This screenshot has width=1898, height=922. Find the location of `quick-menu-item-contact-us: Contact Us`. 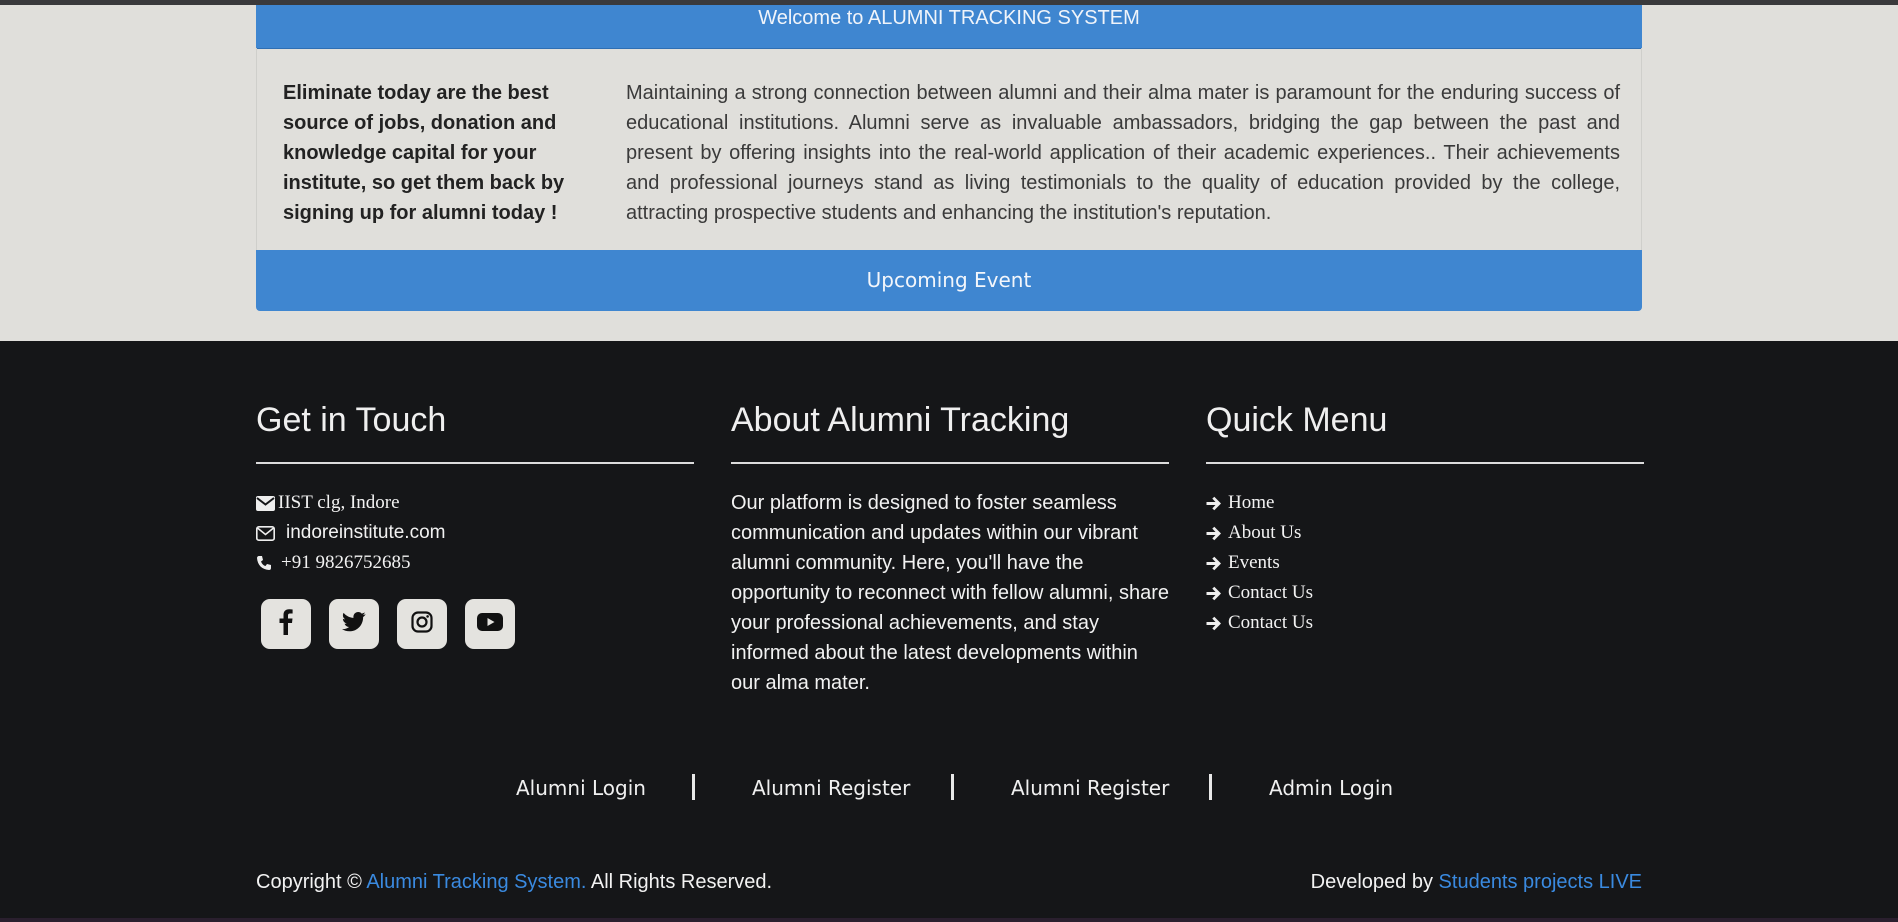

quick-menu-item-contact-us: Contact Us is located at coordinates (1259, 593).